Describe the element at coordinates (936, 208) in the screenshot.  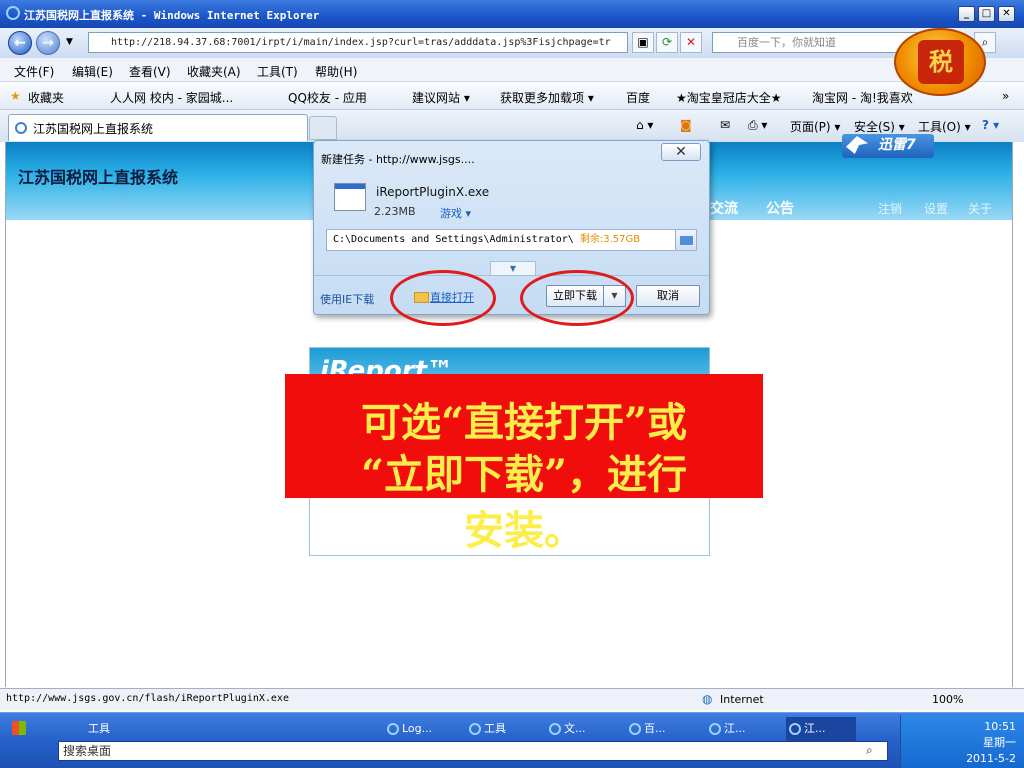
I see `settings-link: 设置` at that location.